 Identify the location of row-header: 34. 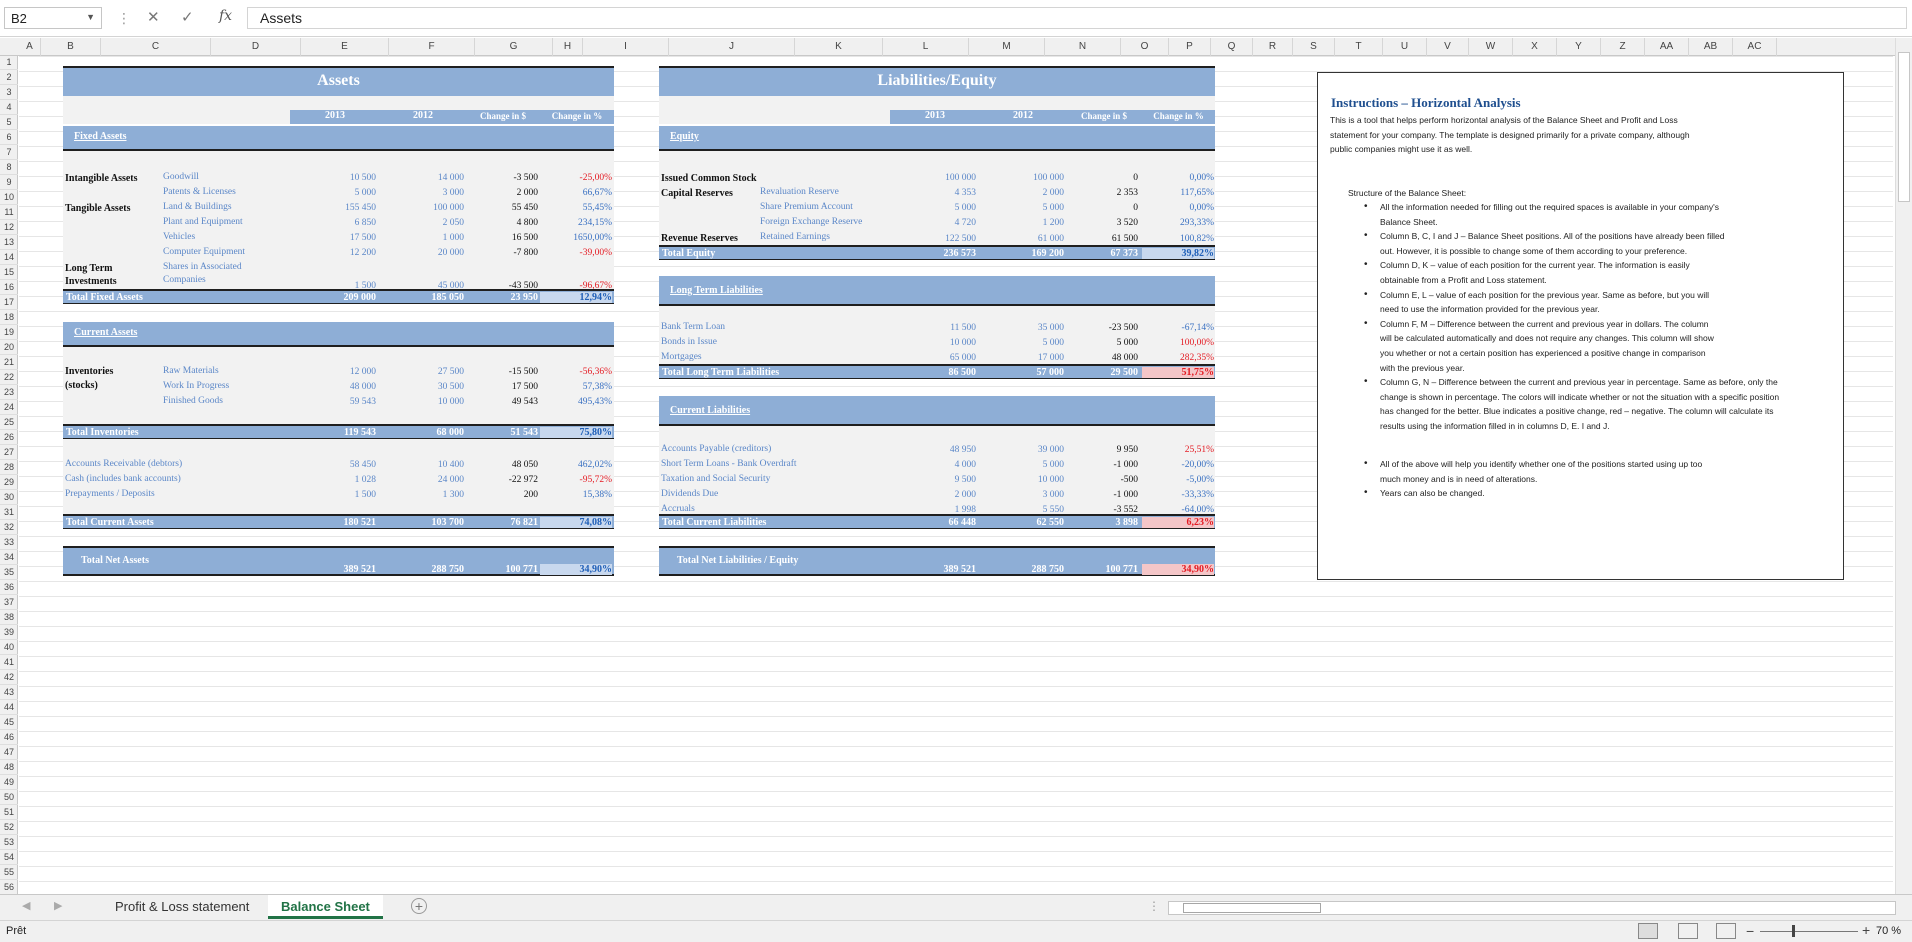
(9, 557).